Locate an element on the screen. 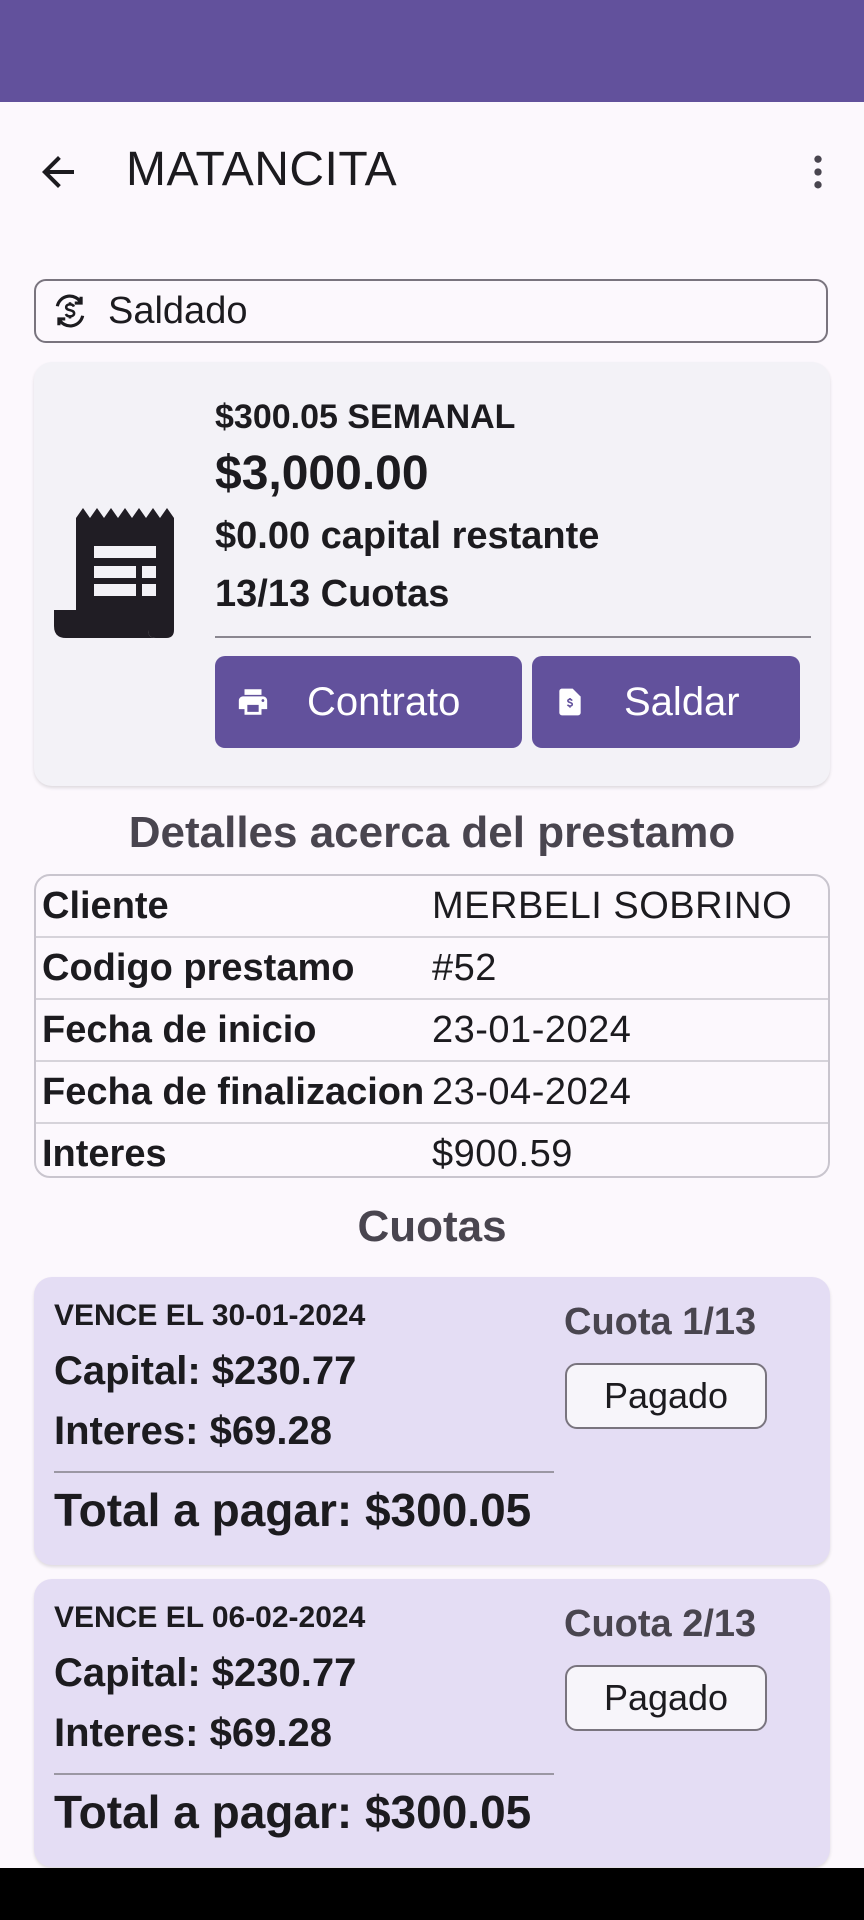 This screenshot has height=1920, width=864. details-row-cliente: Cliente MERBELI SOBRINO is located at coordinates (432, 907).